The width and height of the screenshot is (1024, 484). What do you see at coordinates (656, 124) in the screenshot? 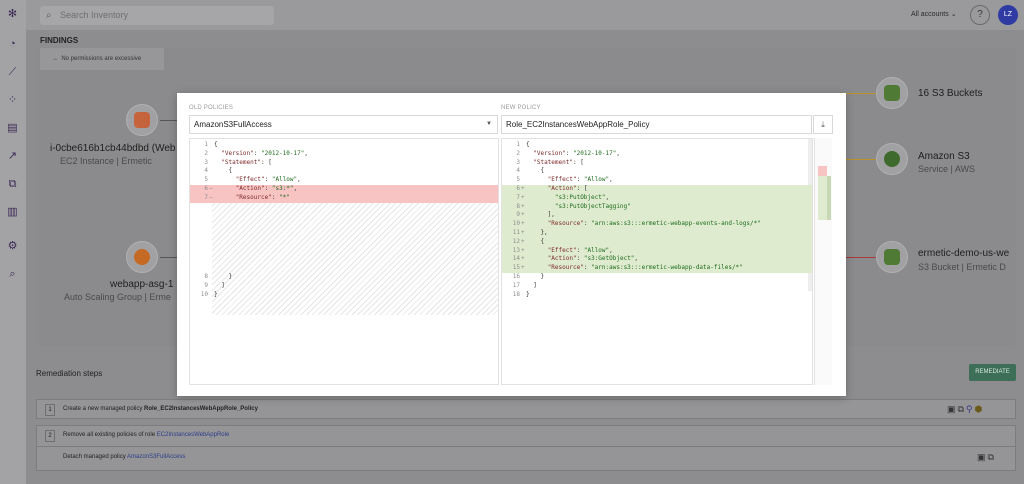
I see `new-policy-select: Role_EC2InstancesWebAppRole_Policy` at bounding box center [656, 124].